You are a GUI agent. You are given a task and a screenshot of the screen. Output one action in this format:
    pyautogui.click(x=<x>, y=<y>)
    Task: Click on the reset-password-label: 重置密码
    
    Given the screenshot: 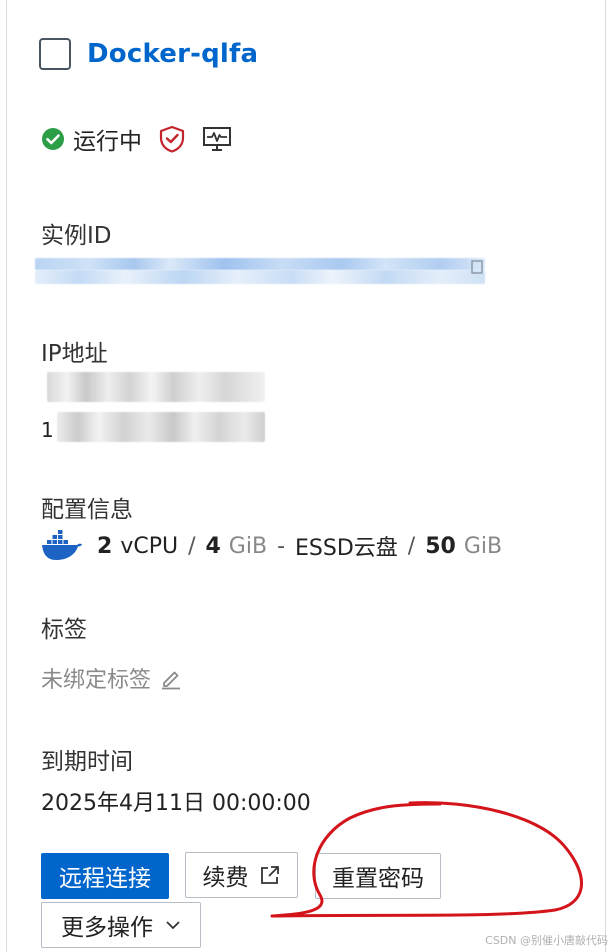 What is the action you would take?
    pyautogui.click(x=378, y=879)
    